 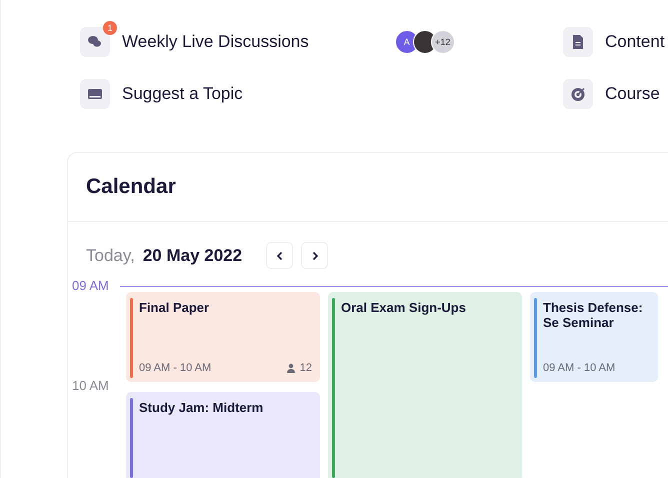 What do you see at coordinates (223, 435) in the screenshot?
I see `calendar-event: Study Jam: Midterm` at bounding box center [223, 435].